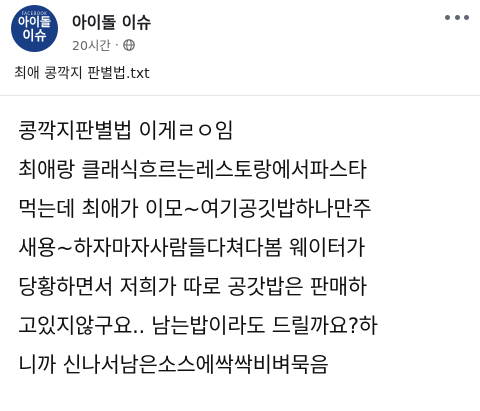 This screenshot has height=411, width=480. What do you see at coordinates (91, 44) in the screenshot?
I see `post-timestamp: 20시간` at bounding box center [91, 44].